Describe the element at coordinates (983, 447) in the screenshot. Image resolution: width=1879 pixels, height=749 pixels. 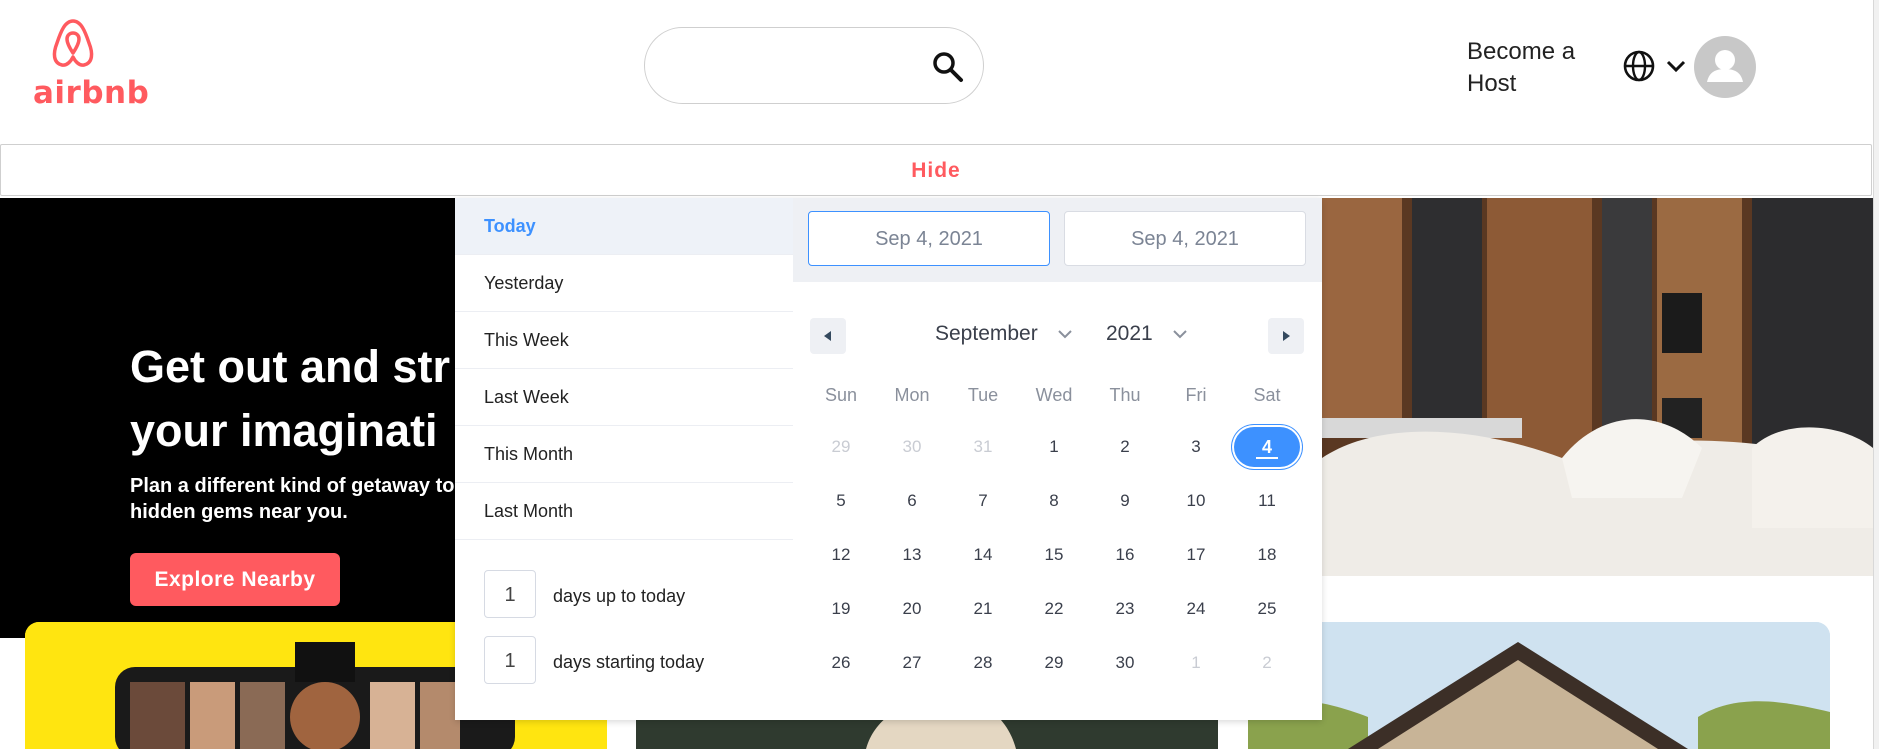
I see `calendar-day: 31` at that location.